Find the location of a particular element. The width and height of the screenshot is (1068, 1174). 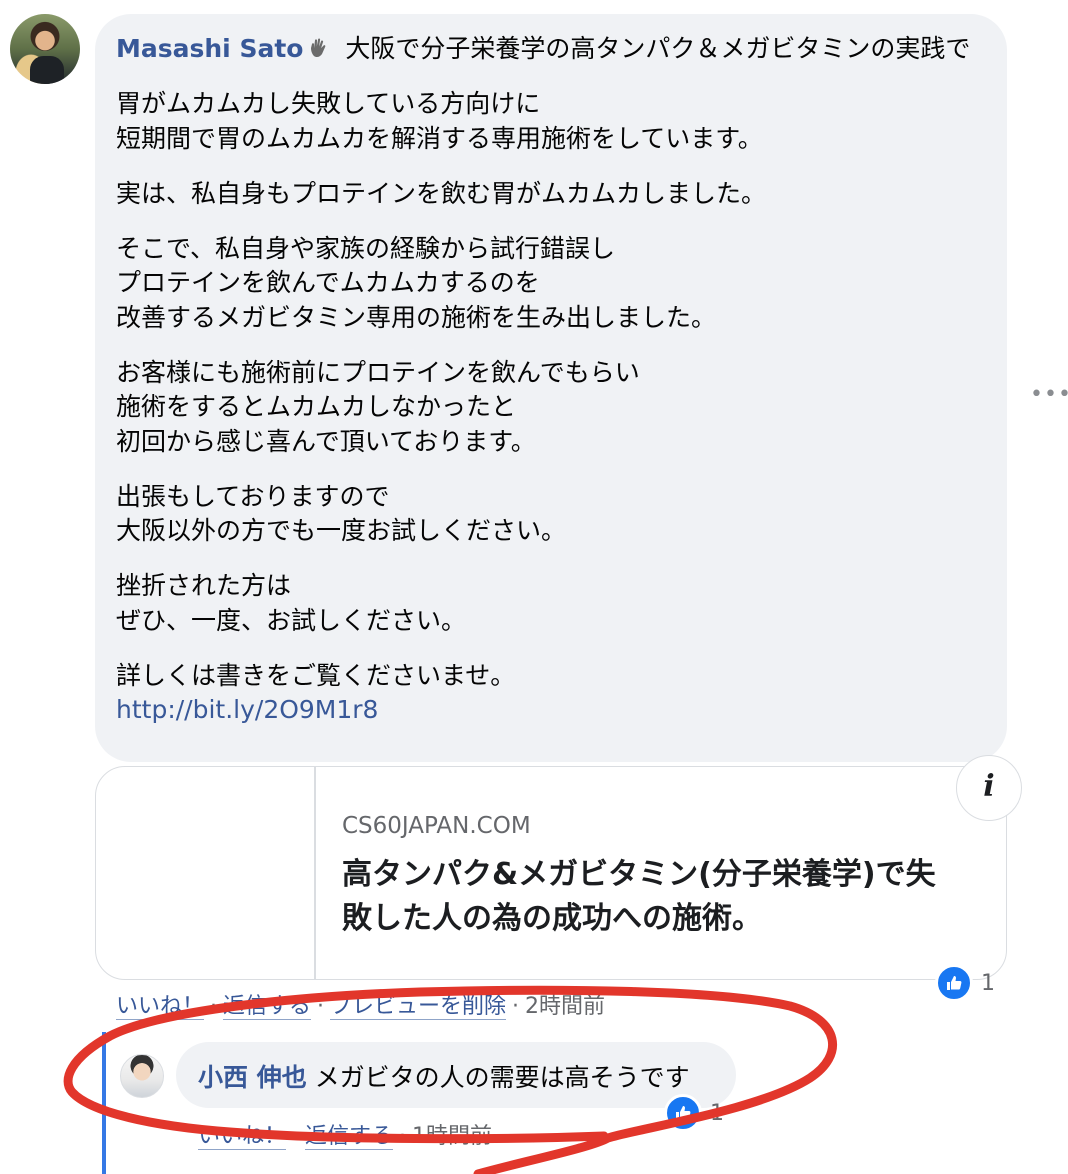

reply-actions: いいね！ · 返信する · 1時間前 is located at coordinates (345, 1137).